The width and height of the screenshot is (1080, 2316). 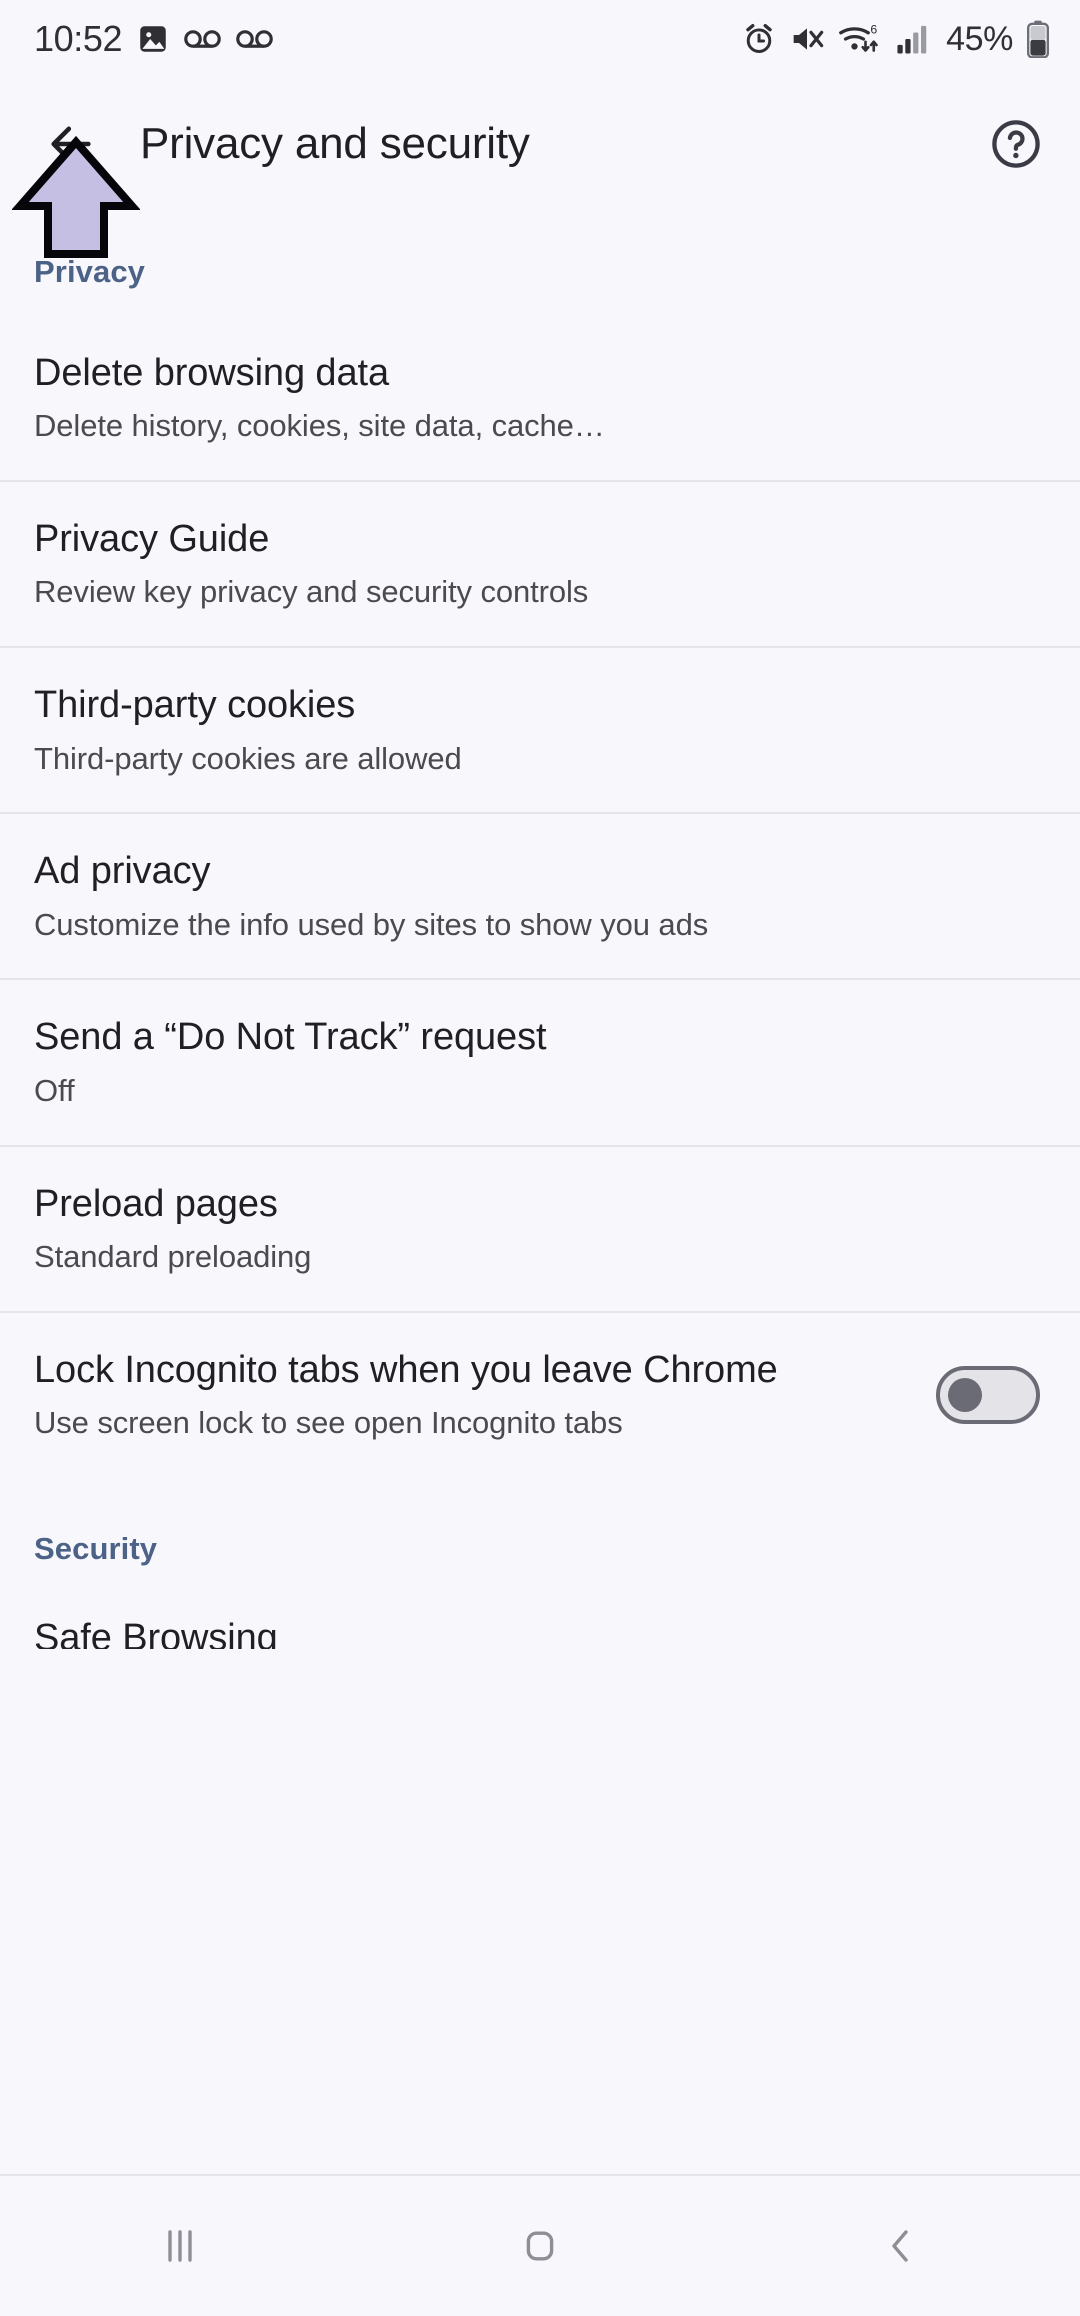 What do you see at coordinates (896, 39) in the screenshot?
I see `status-bar-right: 6 45%` at bounding box center [896, 39].